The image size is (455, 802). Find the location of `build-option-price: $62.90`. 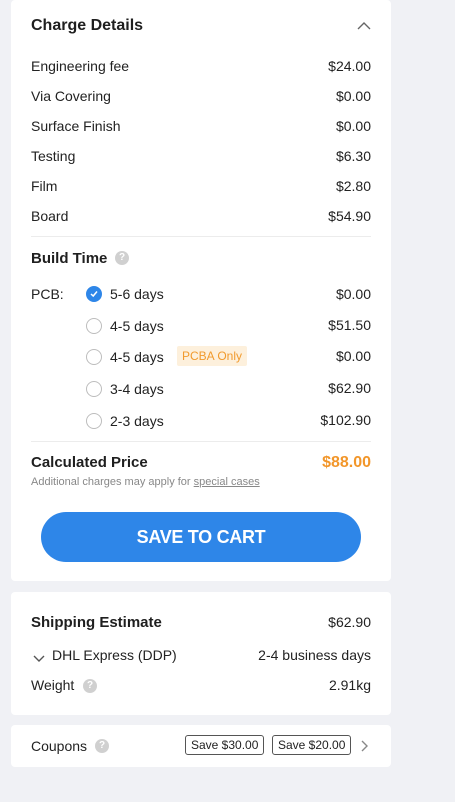

build-option-price: $62.90 is located at coordinates (349, 388).